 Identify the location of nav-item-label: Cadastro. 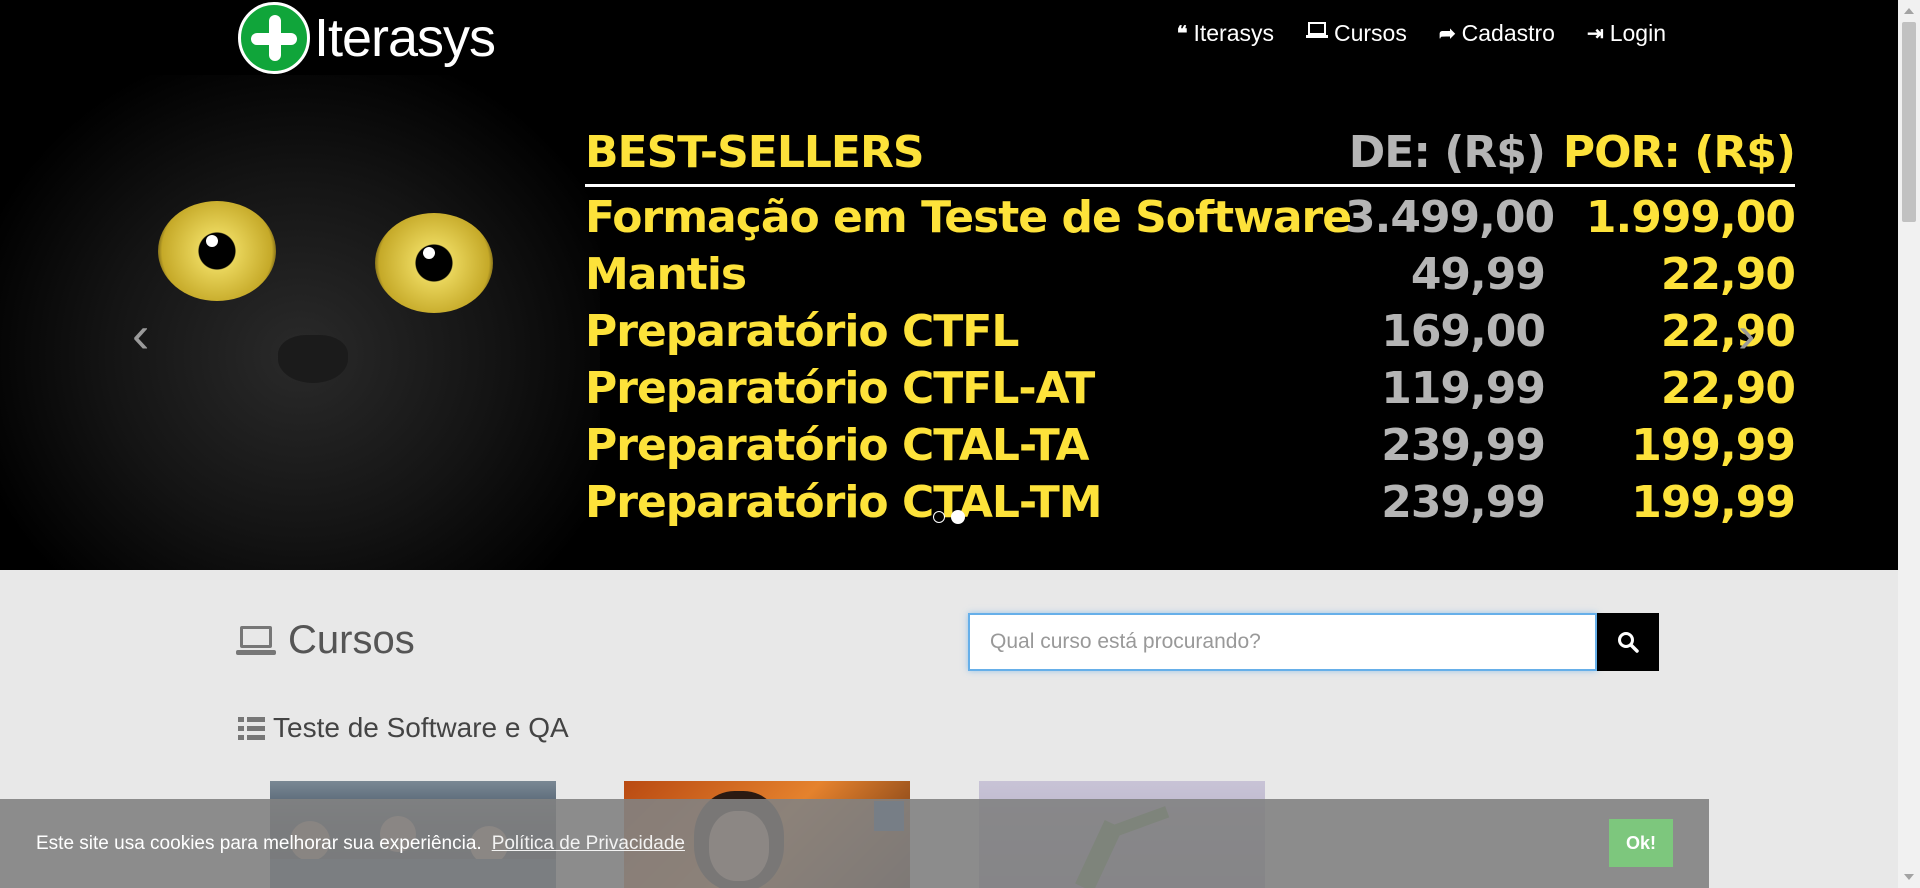
(1508, 33).